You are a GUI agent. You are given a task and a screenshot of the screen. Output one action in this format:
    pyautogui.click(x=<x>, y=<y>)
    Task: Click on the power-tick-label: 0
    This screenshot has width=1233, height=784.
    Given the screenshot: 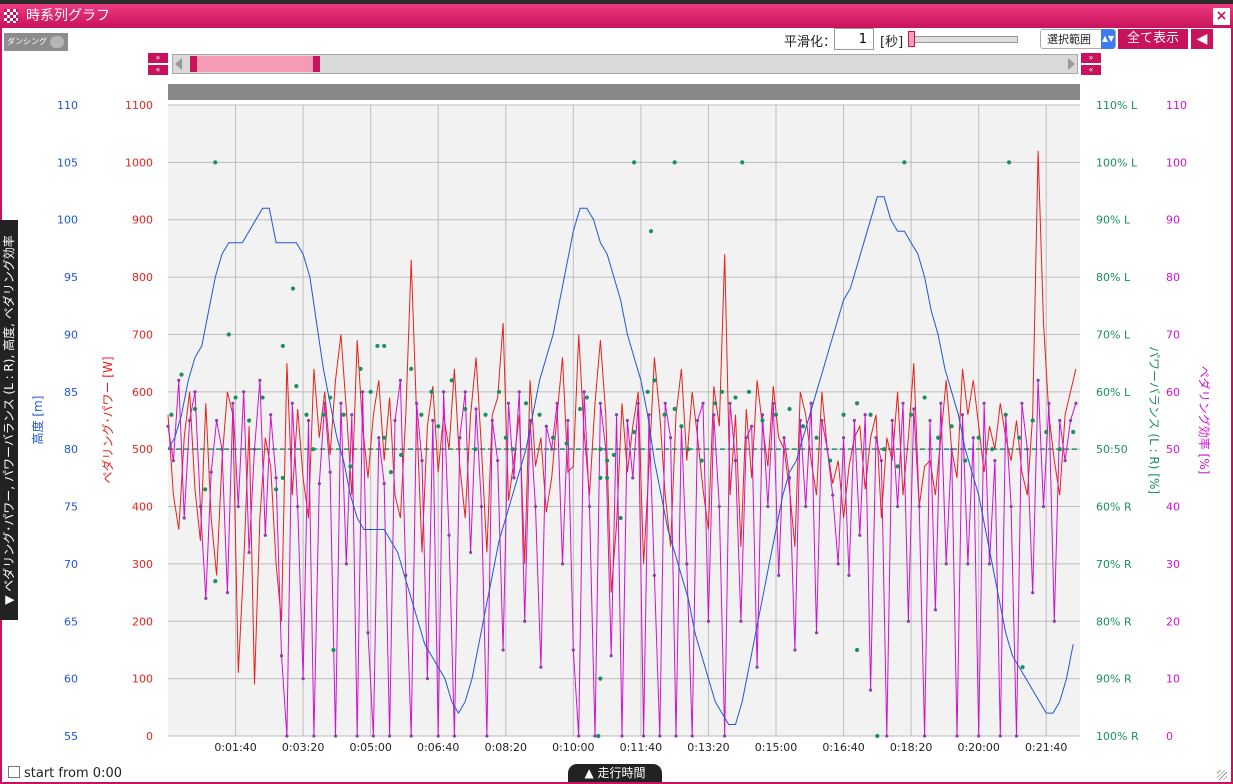 What is the action you would take?
    pyautogui.click(x=149, y=736)
    